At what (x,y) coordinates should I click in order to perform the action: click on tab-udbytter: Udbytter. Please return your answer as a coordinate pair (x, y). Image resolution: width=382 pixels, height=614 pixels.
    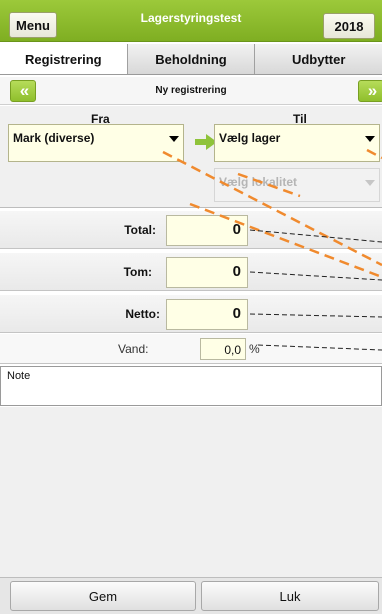
    Looking at the image, I should click on (318, 59).